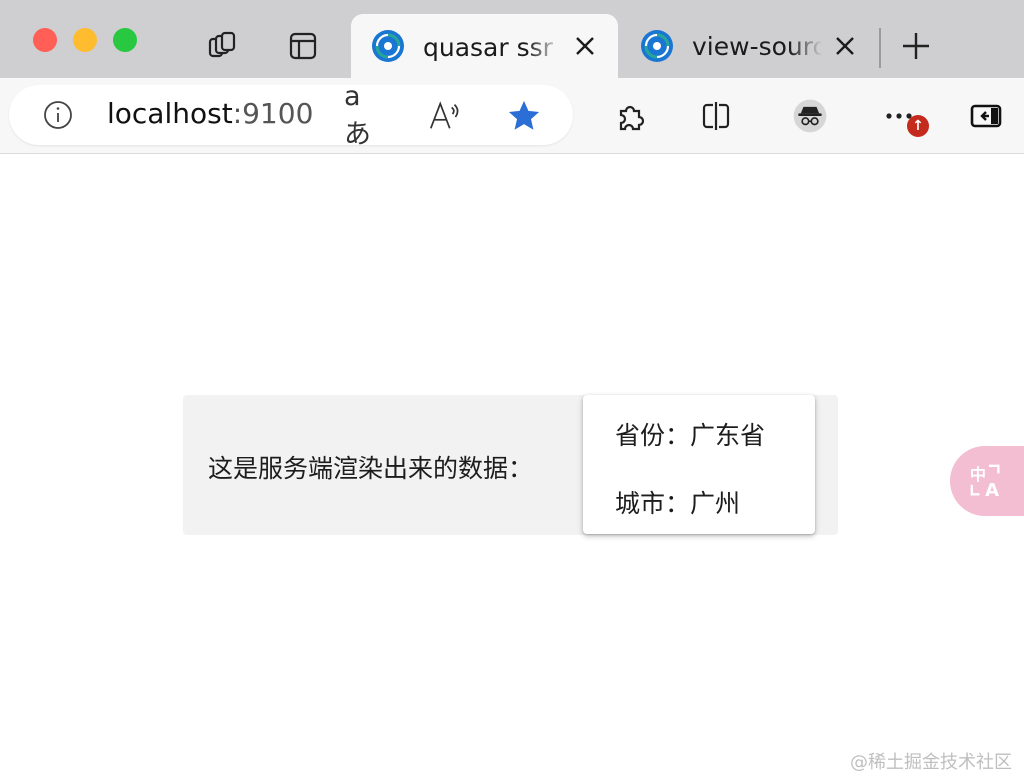 The image size is (1024, 784). Describe the element at coordinates (918, 126) in the screenshot. I see `update-badge: ↑` at that location.